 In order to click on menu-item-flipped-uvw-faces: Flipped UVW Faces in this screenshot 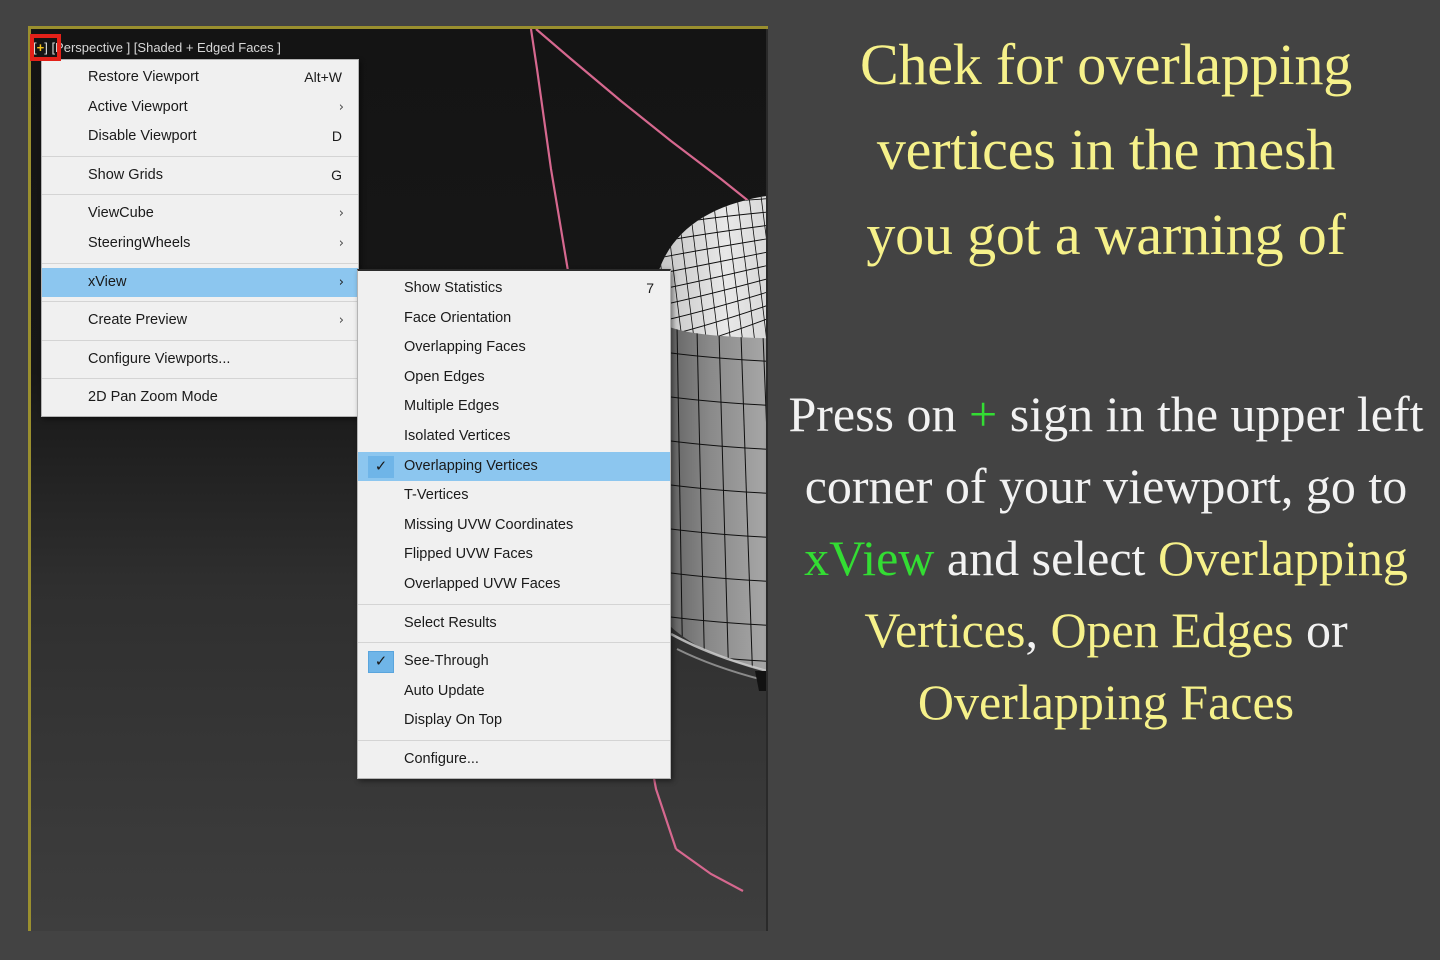, I will do `click(514, 555)`.